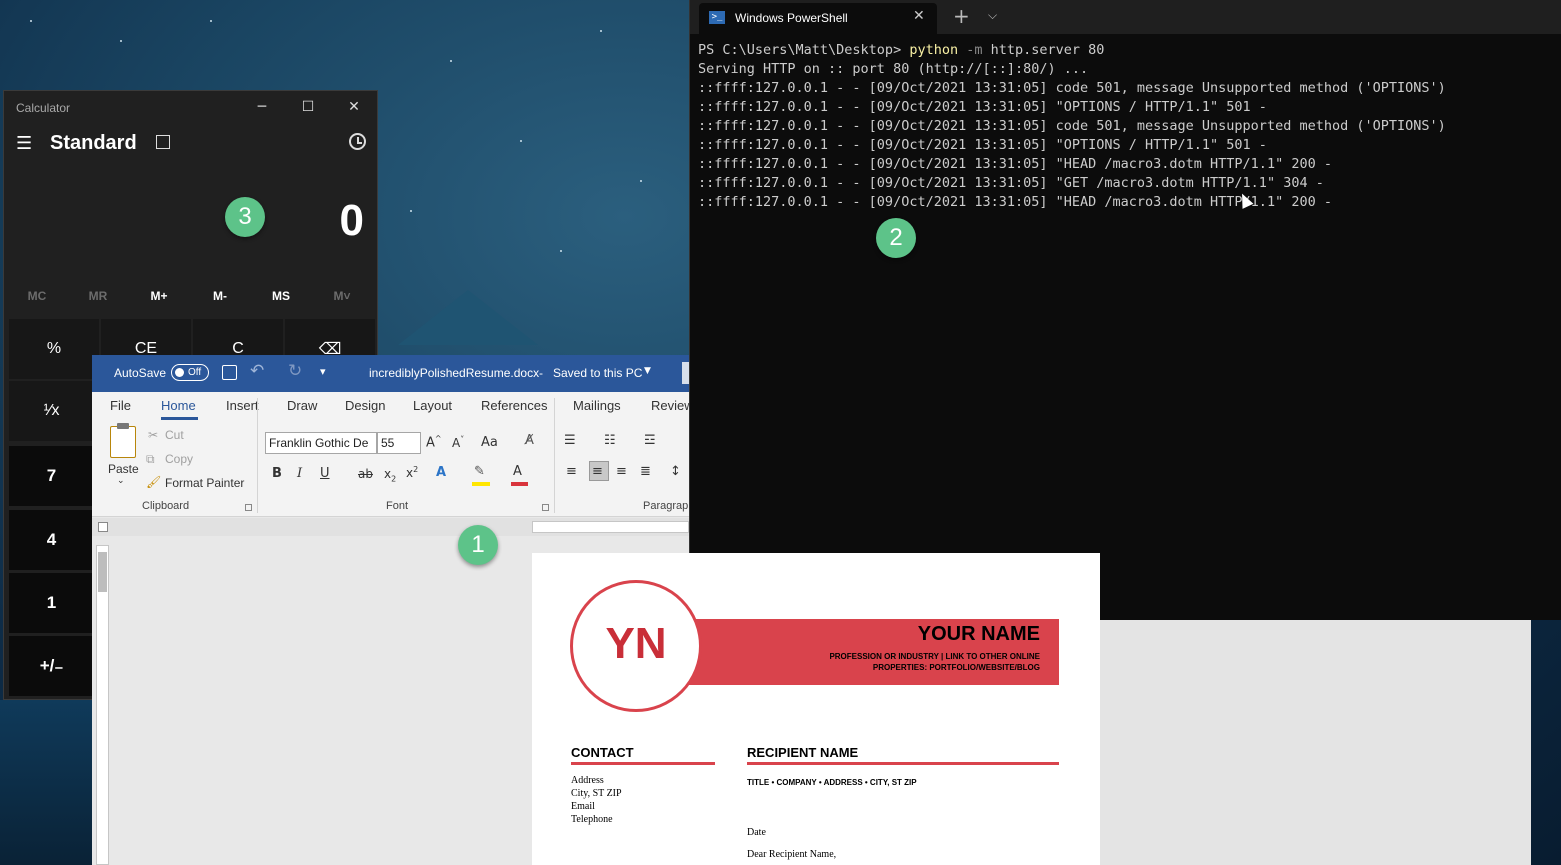 The width and height of the screenshot is (1561, 865). I want to click on shrink-font-icon: A˅, so click(458, 442).